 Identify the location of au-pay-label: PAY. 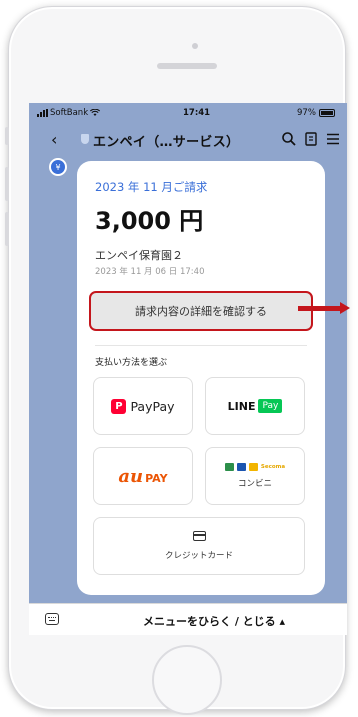
(156, 478).